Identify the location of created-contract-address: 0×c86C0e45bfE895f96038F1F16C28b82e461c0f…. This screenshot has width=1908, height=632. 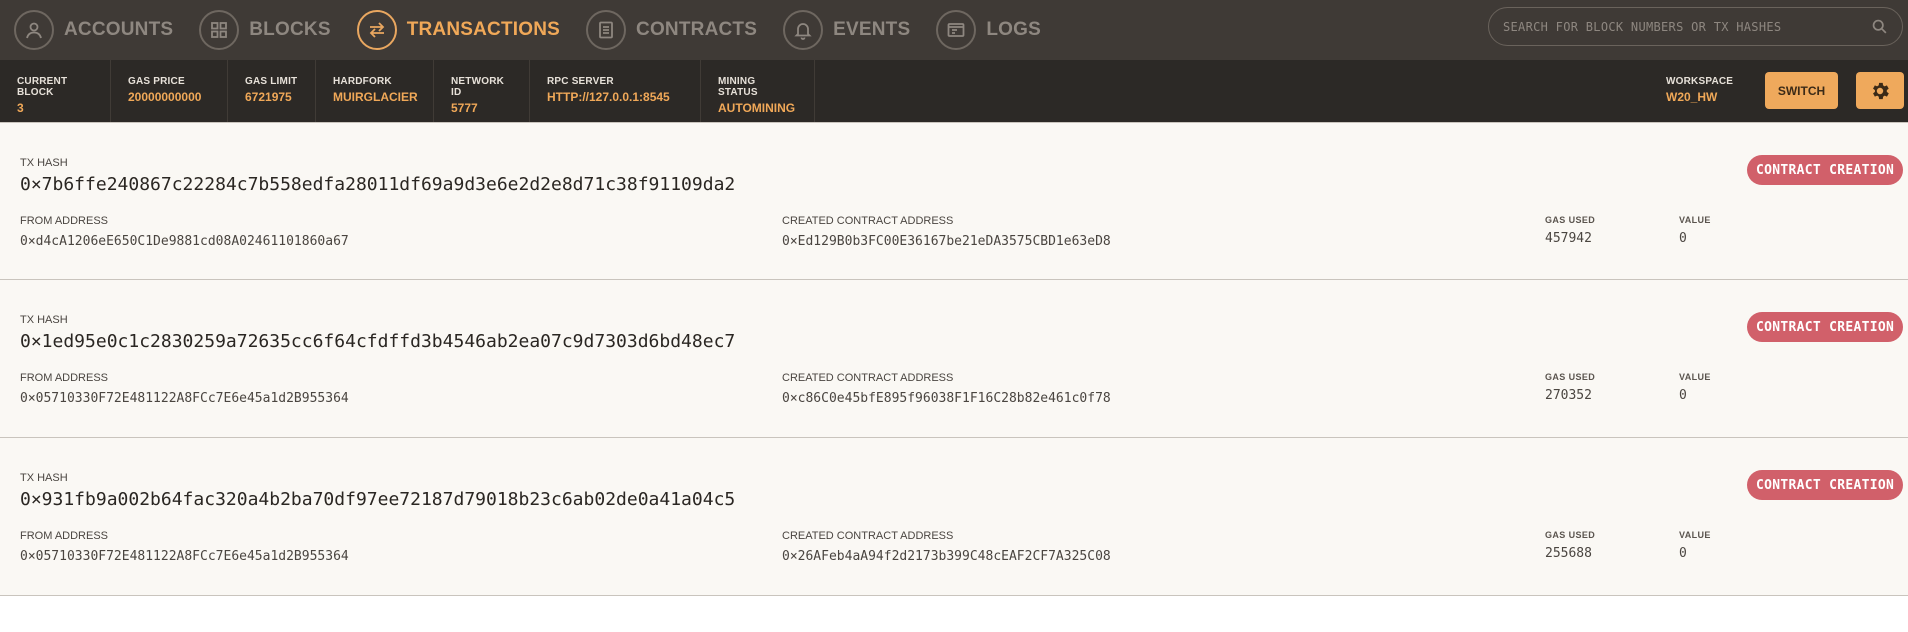
(946, 398).